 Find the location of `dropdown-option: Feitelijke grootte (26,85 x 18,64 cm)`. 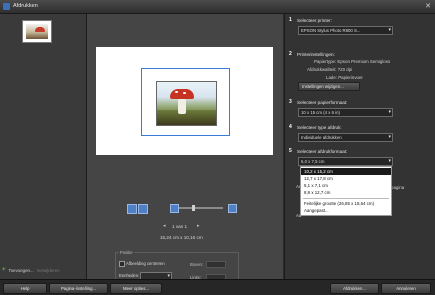

dropdown-option: Feitelijke grootte (26,85 x 18,64 cm) is located at coordinates (346, 203).